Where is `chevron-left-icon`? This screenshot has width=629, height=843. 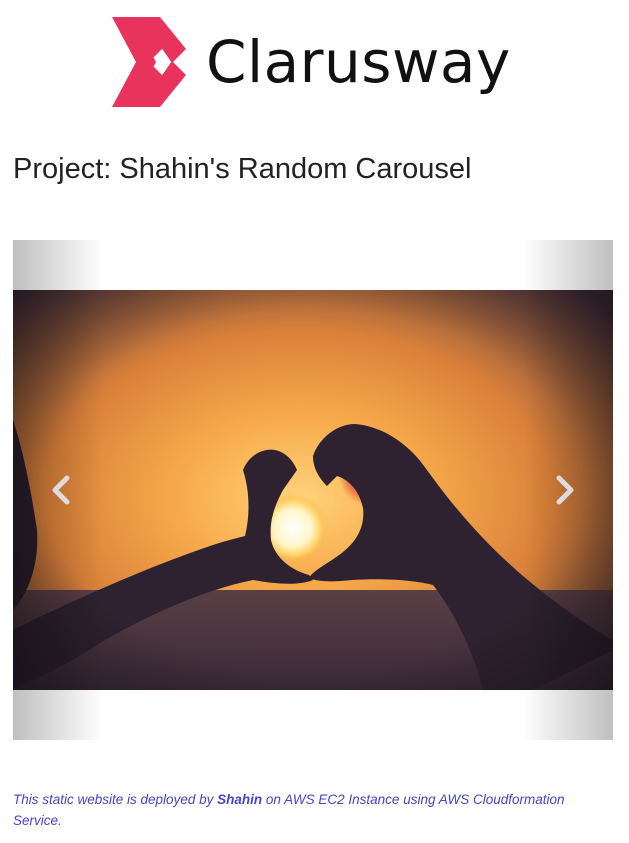 chevron-left-icon is located at coordinates (61, 490).